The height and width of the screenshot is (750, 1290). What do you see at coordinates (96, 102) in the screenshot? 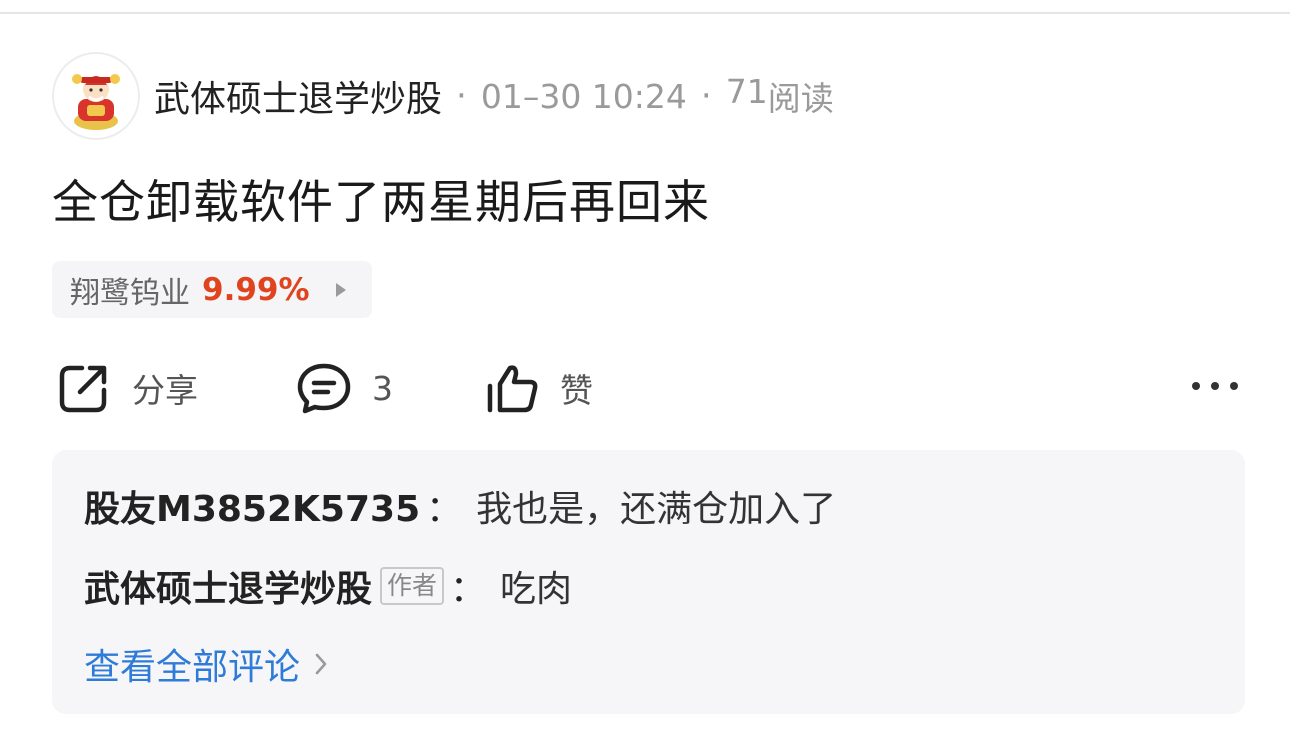
I see `fortune-god-avatar-icon` at bounding box center [96, 102].